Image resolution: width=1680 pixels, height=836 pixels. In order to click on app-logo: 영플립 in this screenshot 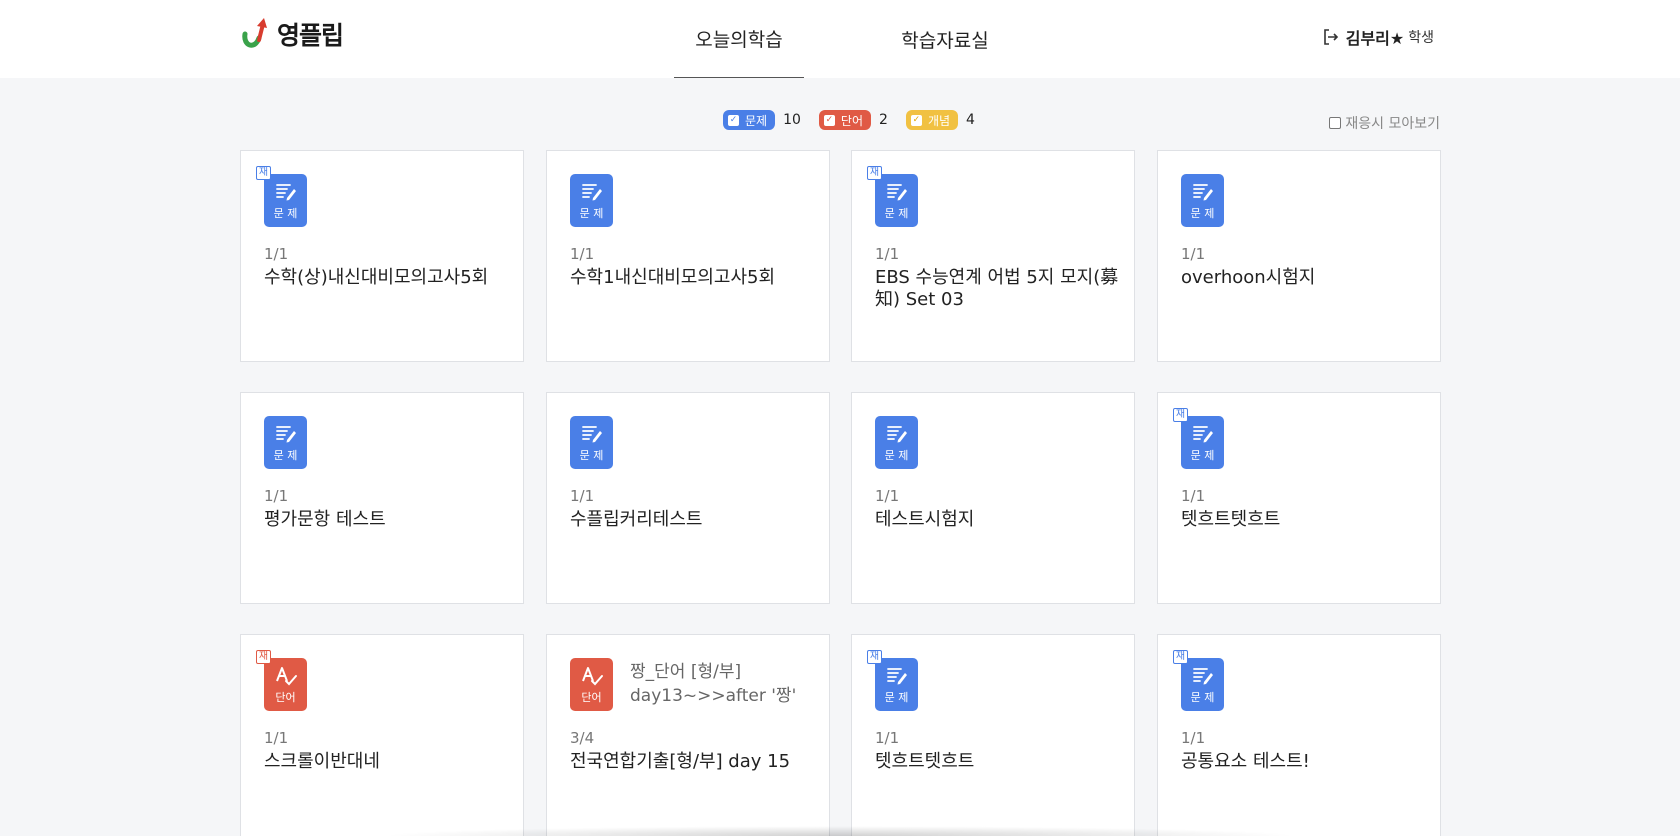, I will do `click(291, 34)`.